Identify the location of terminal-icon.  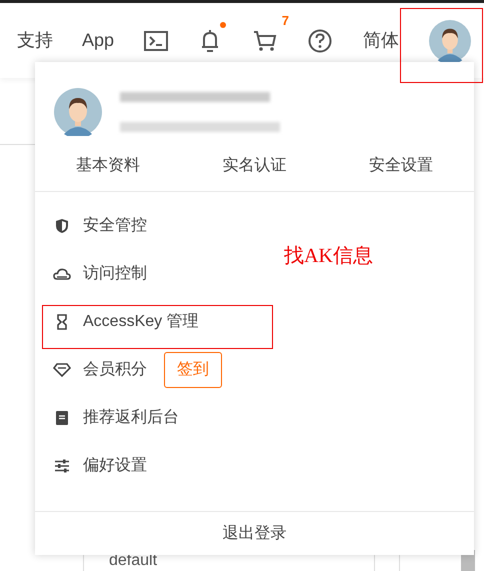
(156, 40).